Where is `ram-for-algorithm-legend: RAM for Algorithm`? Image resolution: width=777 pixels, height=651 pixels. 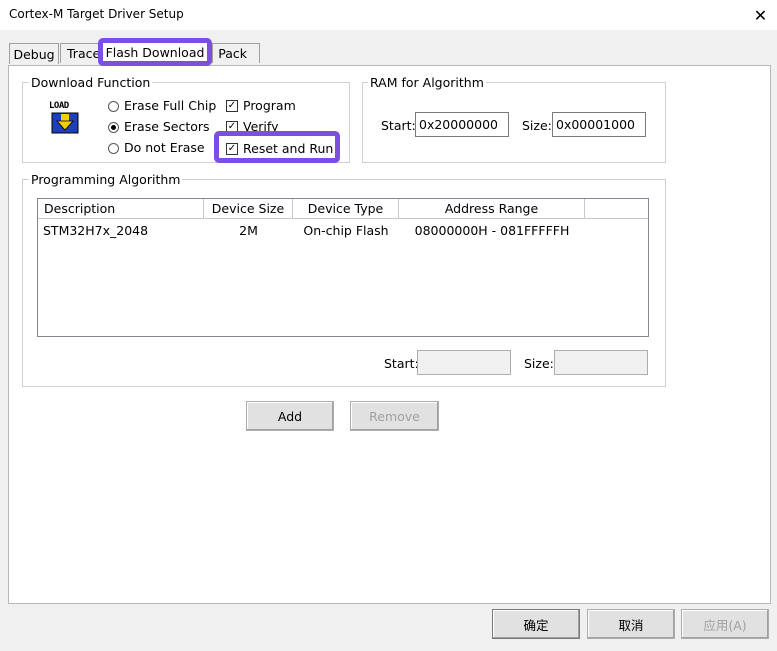
ram-for-algorithm-legend: RAM for Algorithm is located at coordinates (427, 82).